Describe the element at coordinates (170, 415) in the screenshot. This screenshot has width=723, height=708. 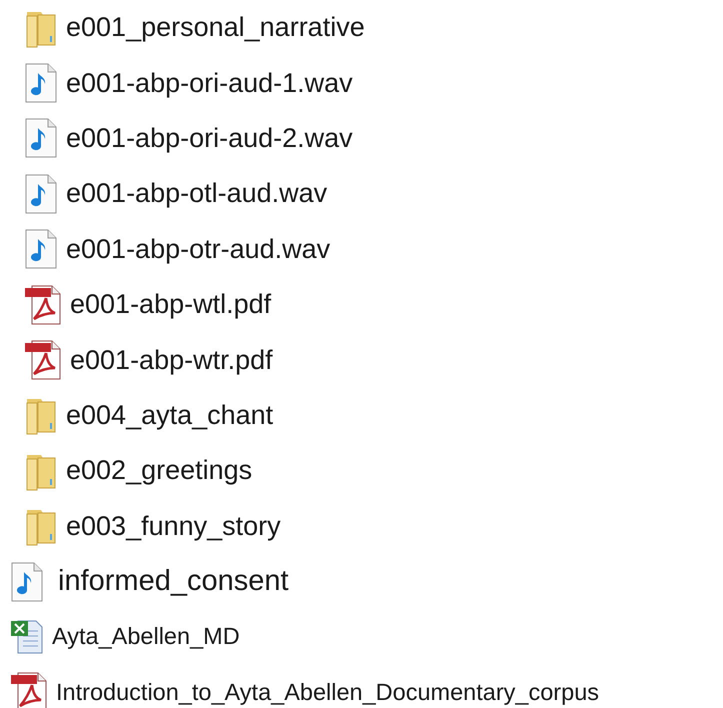
I see `file-name: e004_ayta_chant` at that location.